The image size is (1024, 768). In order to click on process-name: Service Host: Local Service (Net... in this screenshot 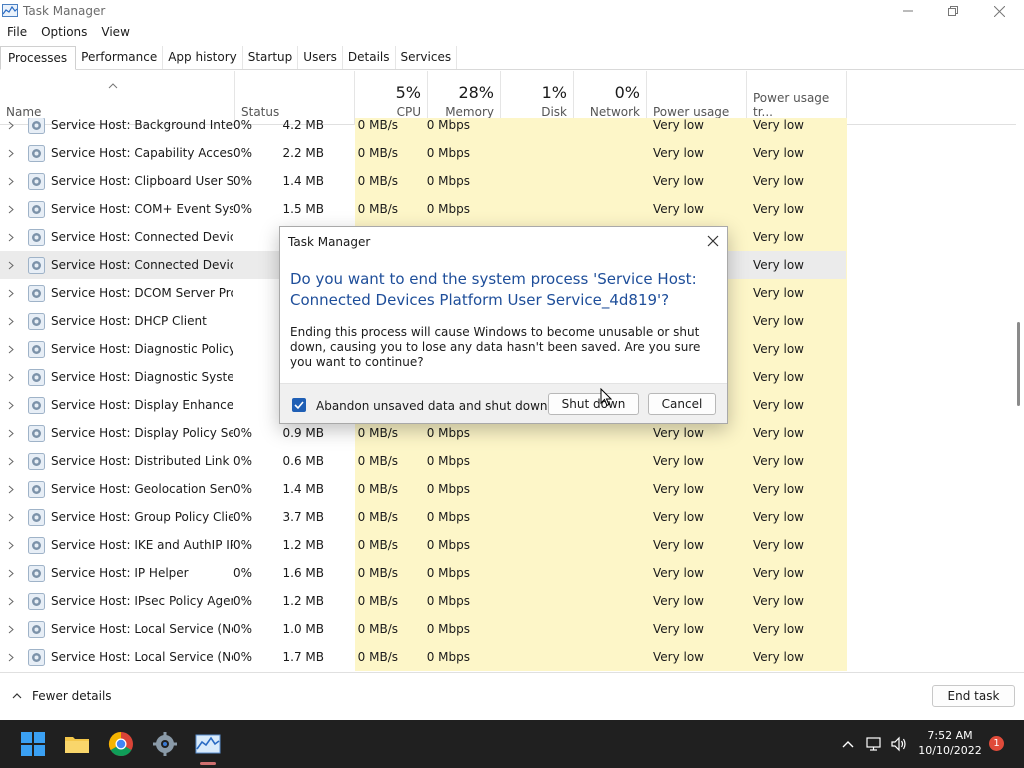, I will do `click(142, 629)`.